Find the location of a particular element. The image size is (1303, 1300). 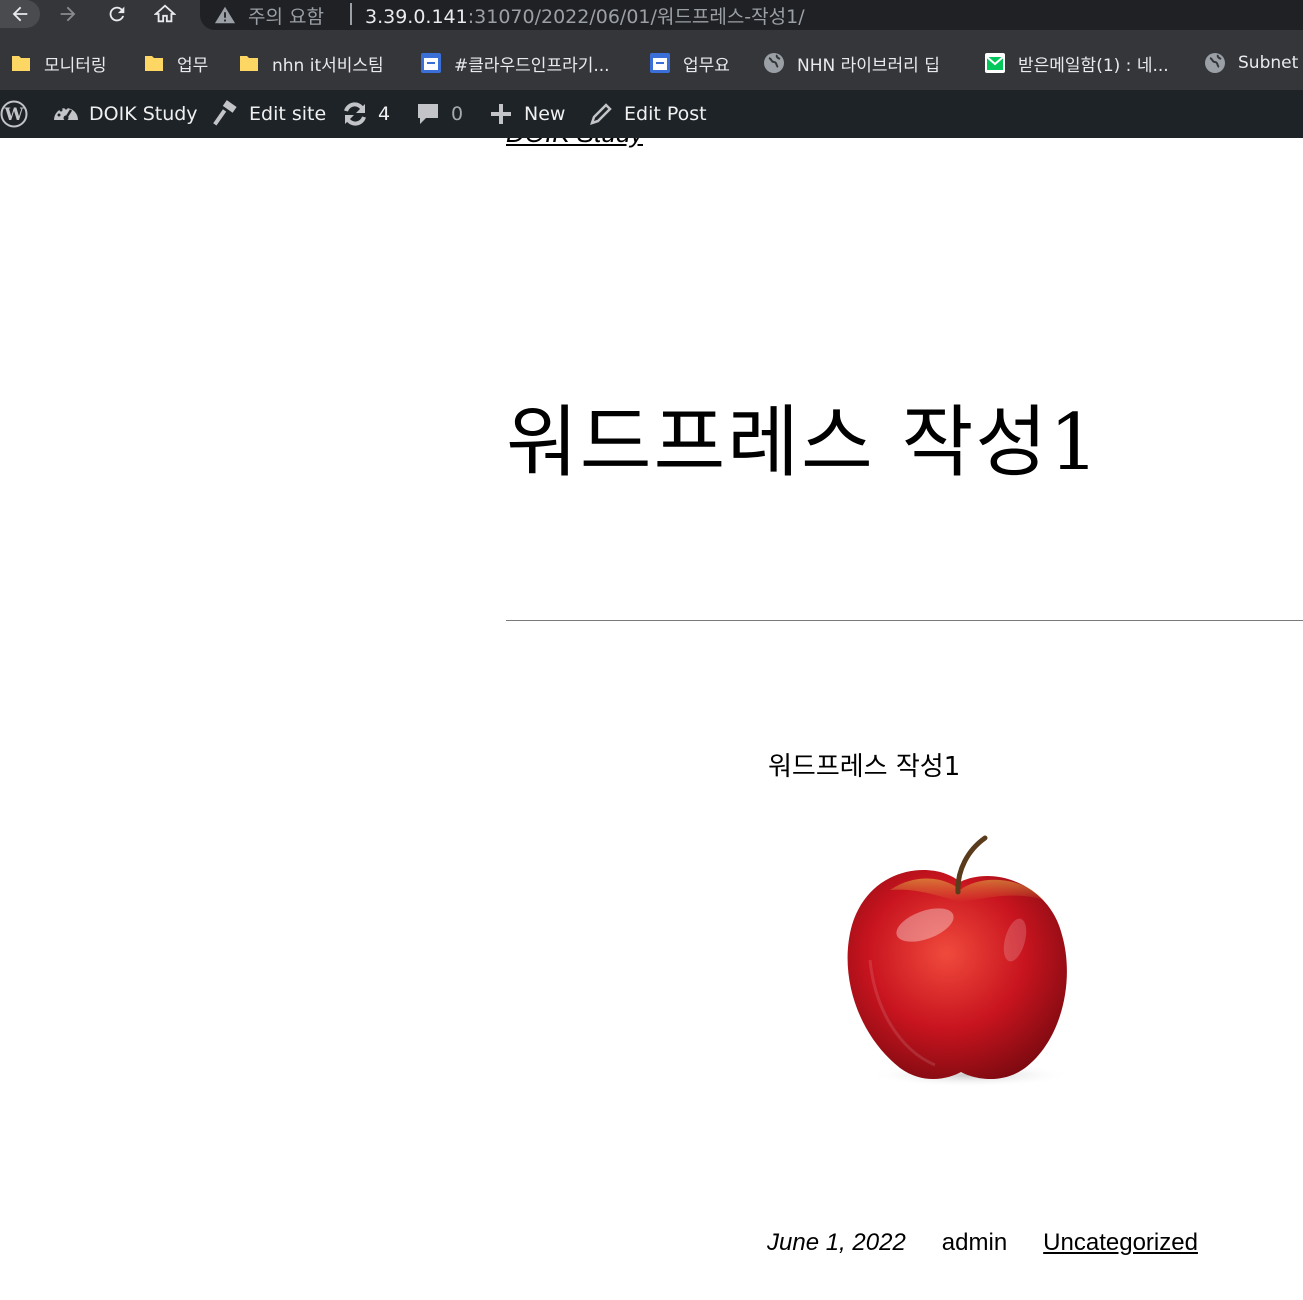

bookmark-label: 모니터링 is located at coordinates (75, 65).